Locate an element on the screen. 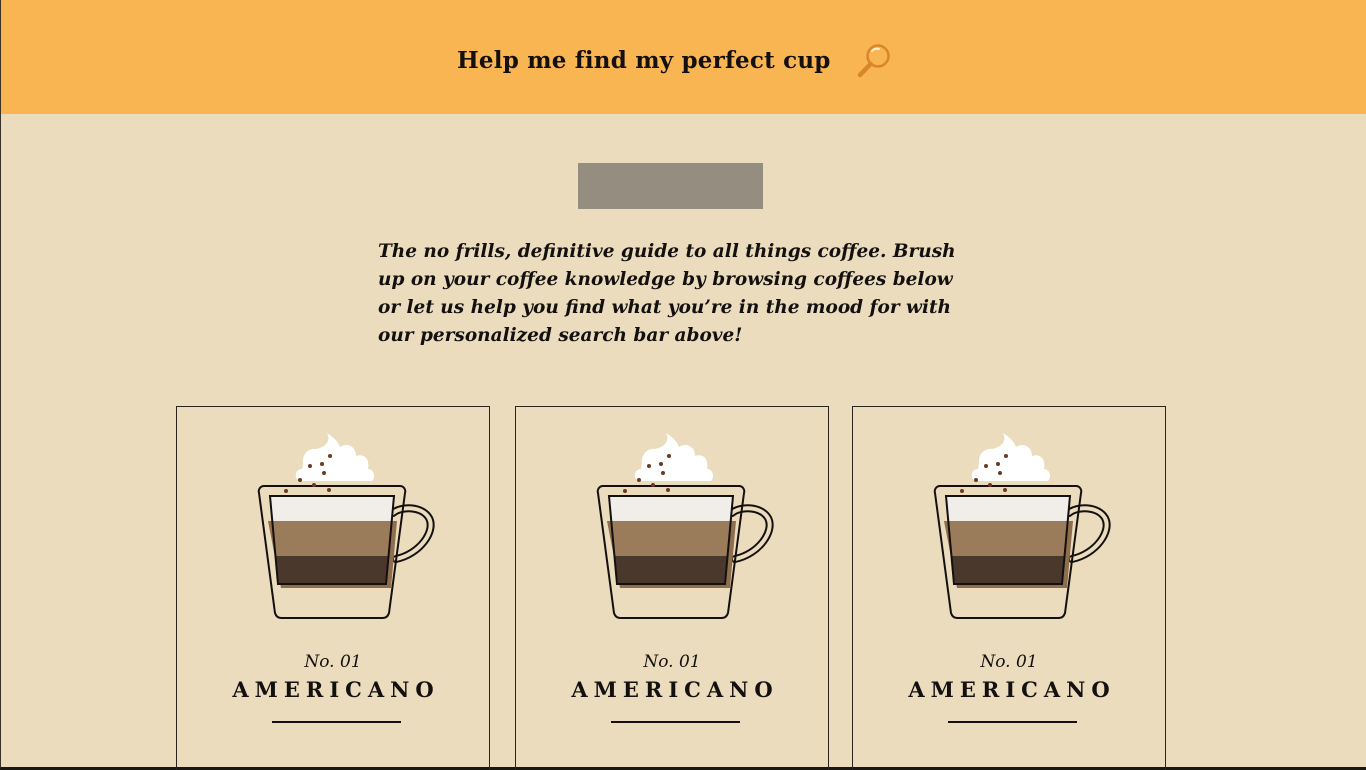 The image size is (1366, 770). top-bar: Help me find my perfect cup is located at coordinates (683, 57).